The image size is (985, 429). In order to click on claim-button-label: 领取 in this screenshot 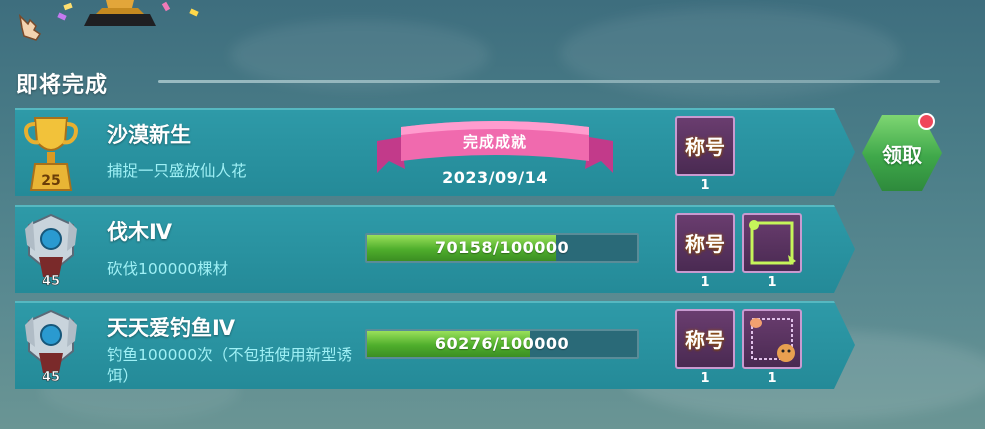, I will do `click(902, 153)`.